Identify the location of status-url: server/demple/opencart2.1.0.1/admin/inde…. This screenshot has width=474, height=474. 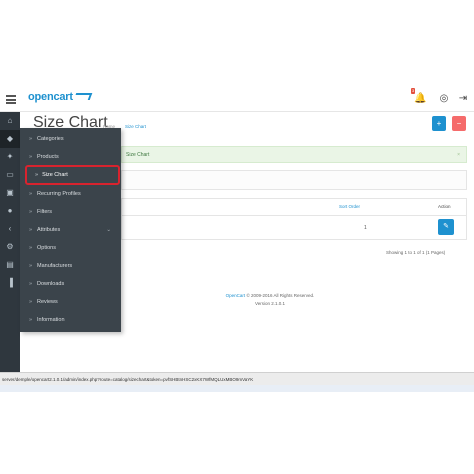
(128, 379).